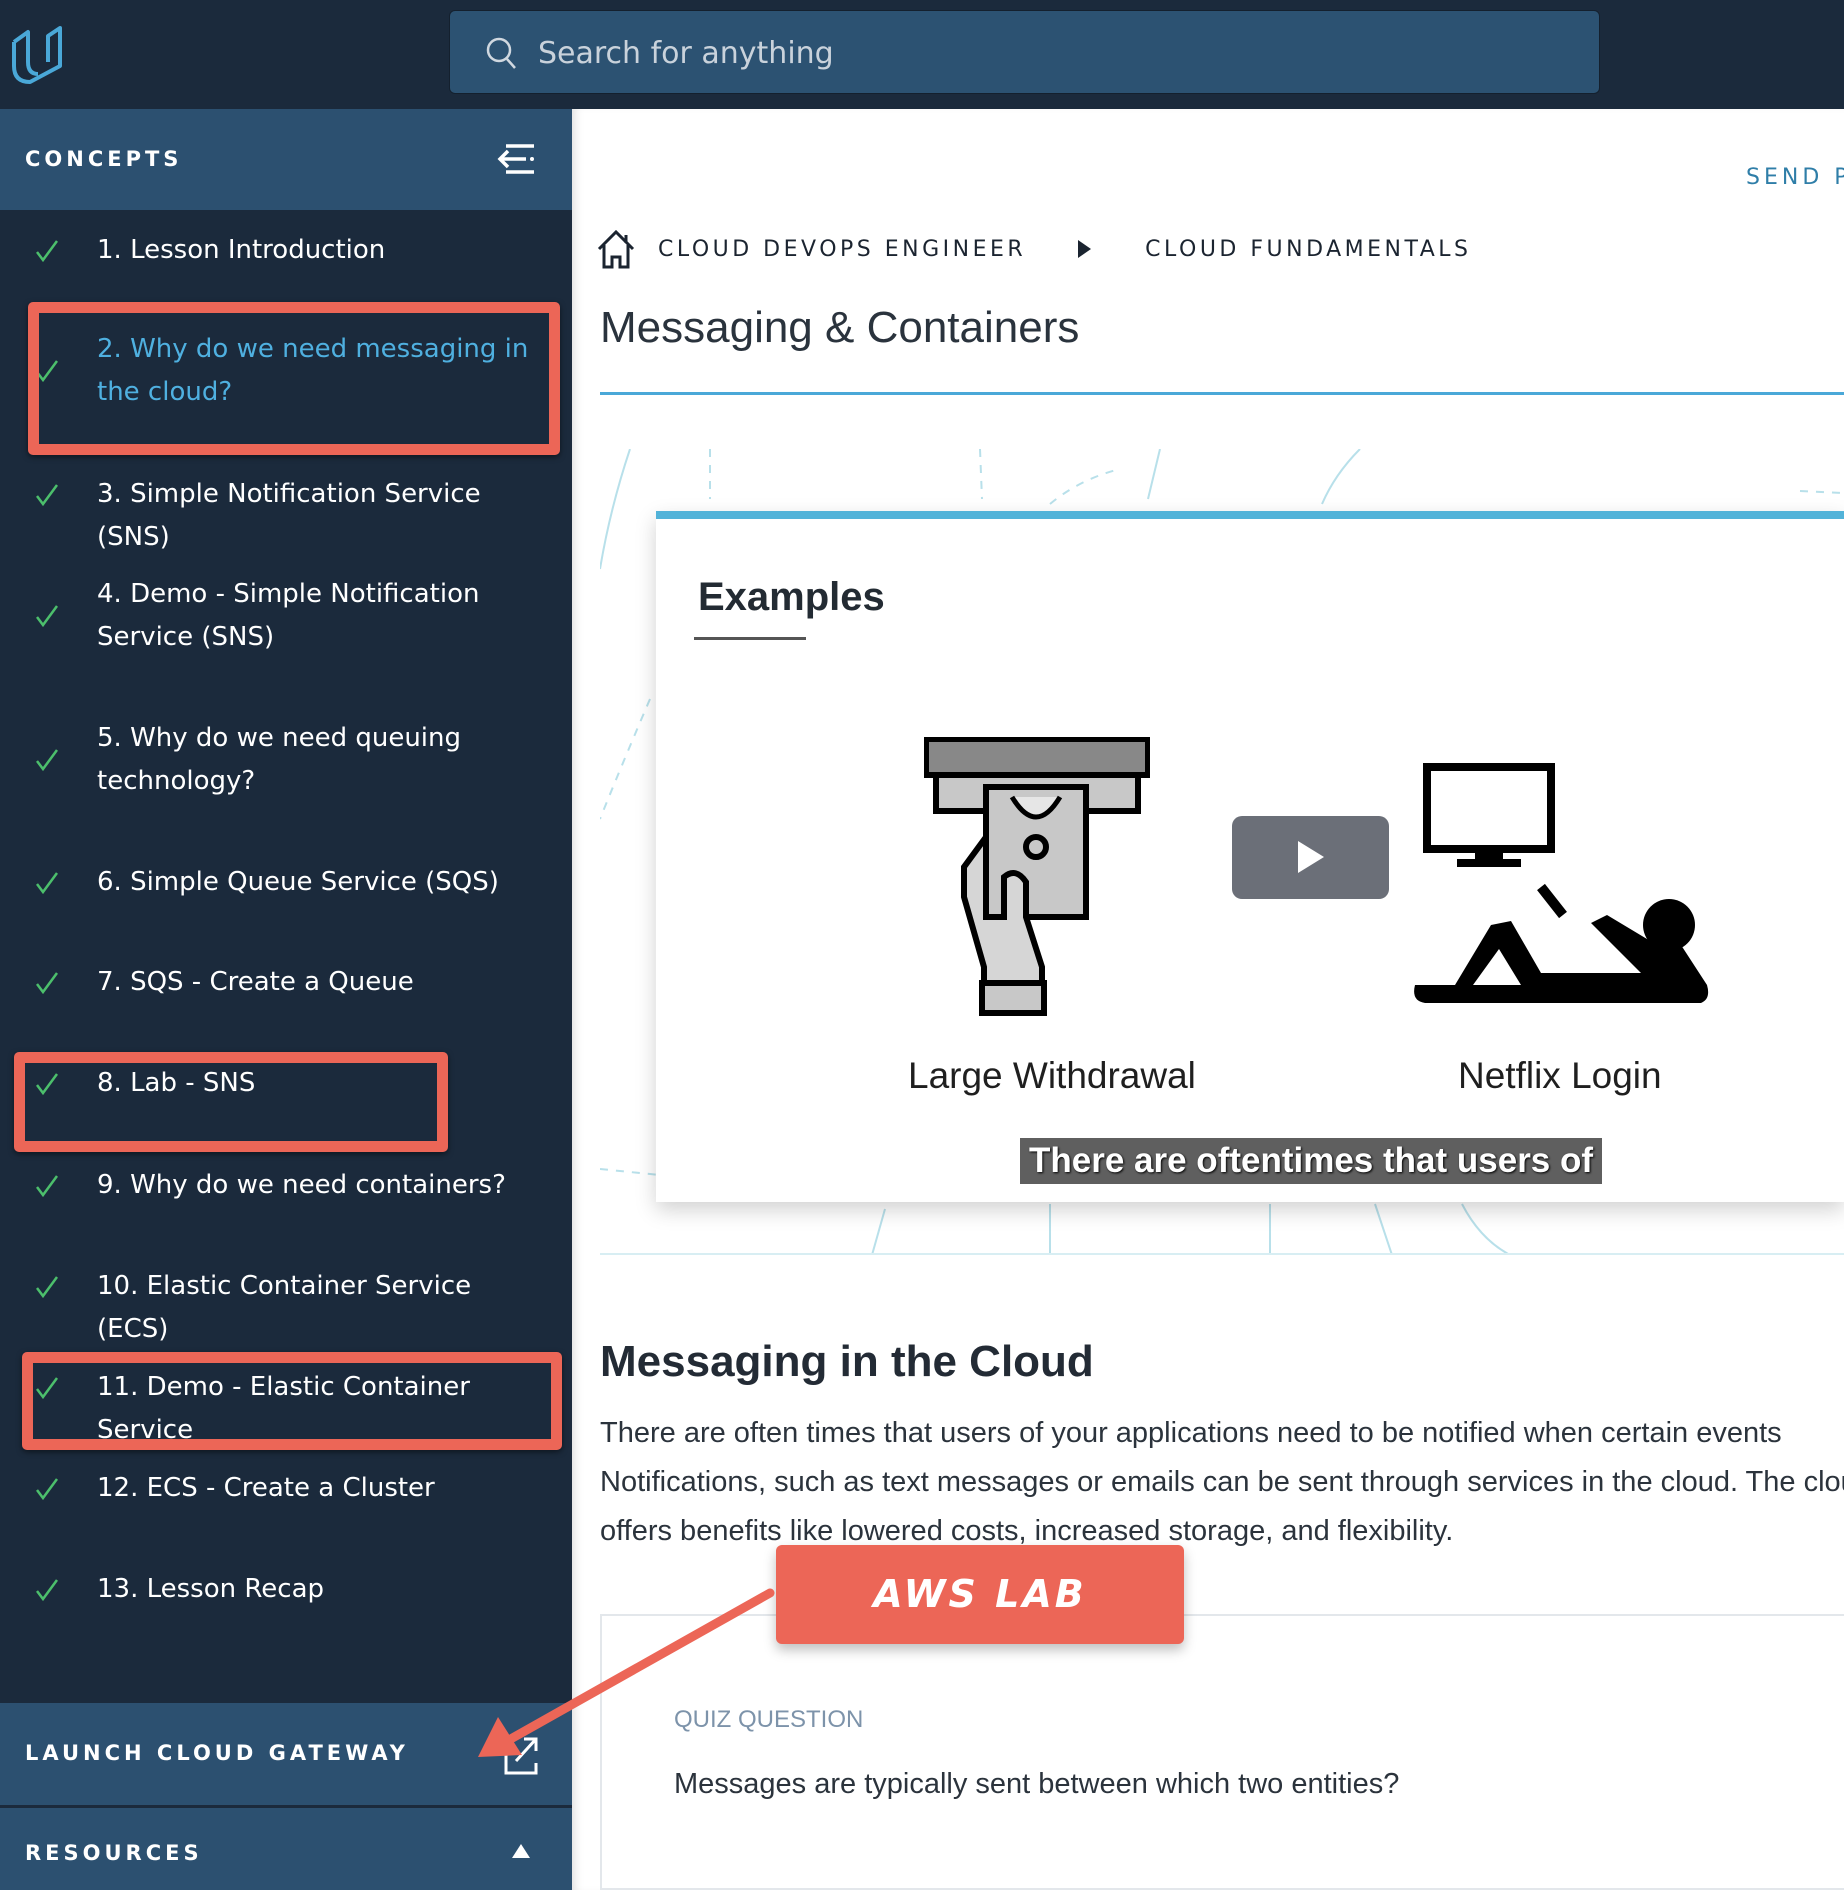  I want to click on resources-toggle: RESOURCES, so click(286, 1849).